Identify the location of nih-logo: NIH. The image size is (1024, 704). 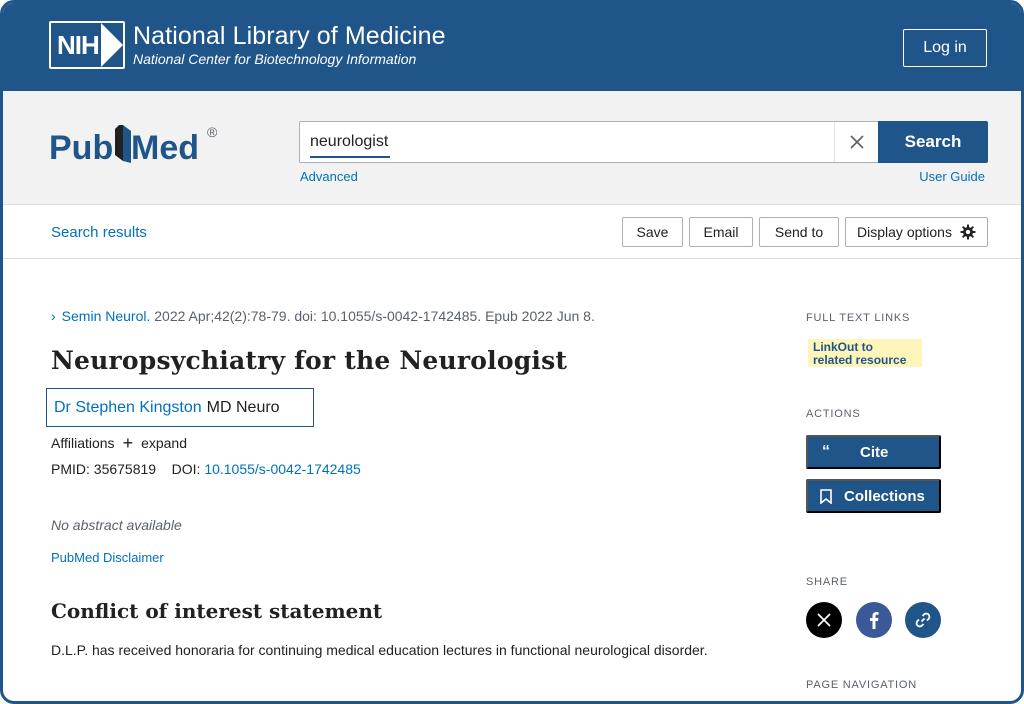
(87, 45).